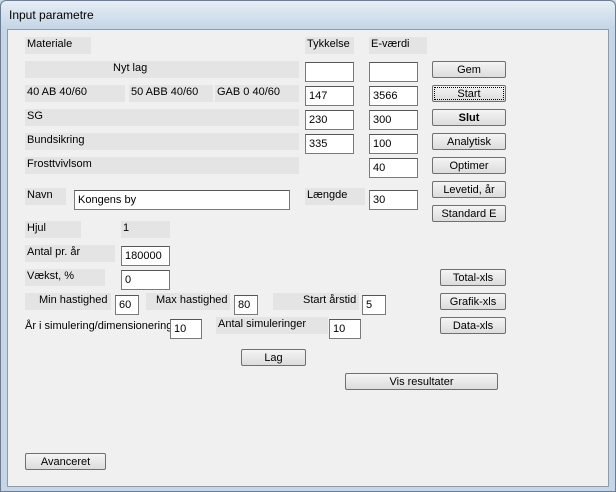 Image resolution: width=616 pixels, height=492 pixels. Describe the element at coordinates (421, 381) in the screenshot. I see `vis-resultater-button: Vis resultater` at that location.